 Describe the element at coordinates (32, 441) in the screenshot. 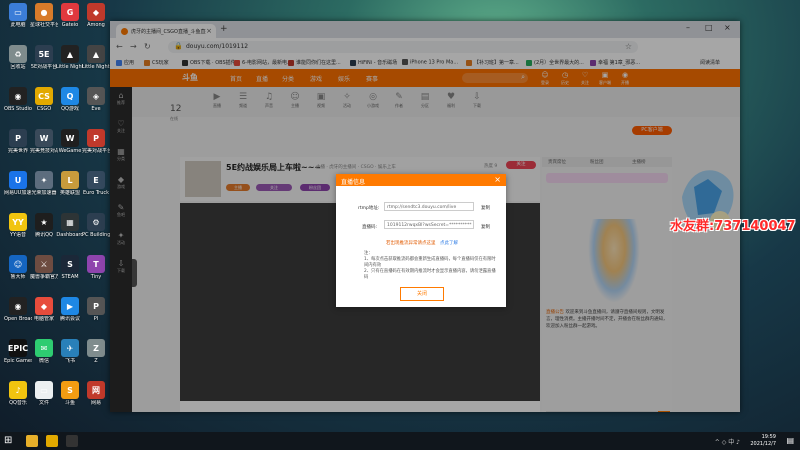

I see `chrome-taskbar-icon` at that location.